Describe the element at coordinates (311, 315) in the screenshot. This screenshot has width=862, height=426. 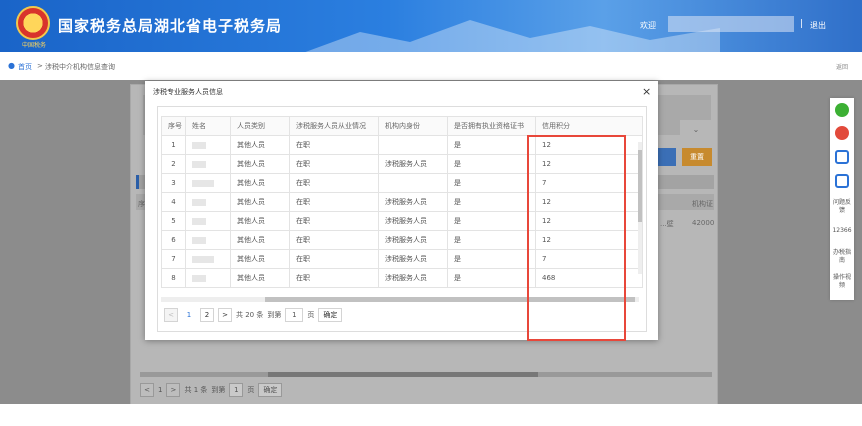
I see `page-unit: 页` at that location.